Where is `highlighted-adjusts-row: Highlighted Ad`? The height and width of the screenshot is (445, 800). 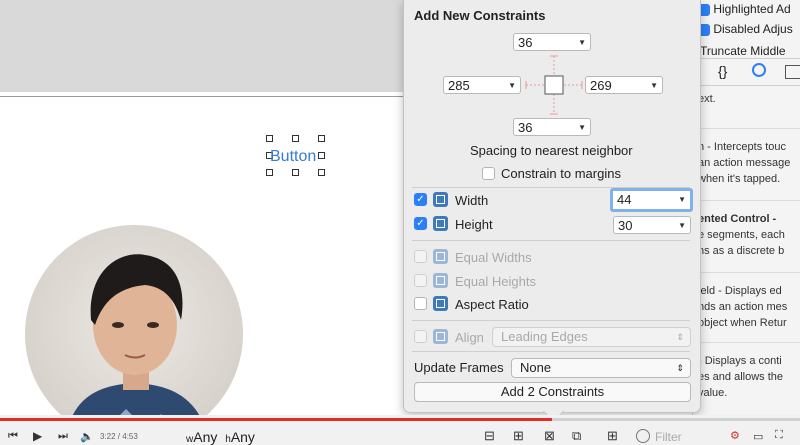
highlighted-adjusts-row: Highlighted Ad is located at coordinates (744, 9).